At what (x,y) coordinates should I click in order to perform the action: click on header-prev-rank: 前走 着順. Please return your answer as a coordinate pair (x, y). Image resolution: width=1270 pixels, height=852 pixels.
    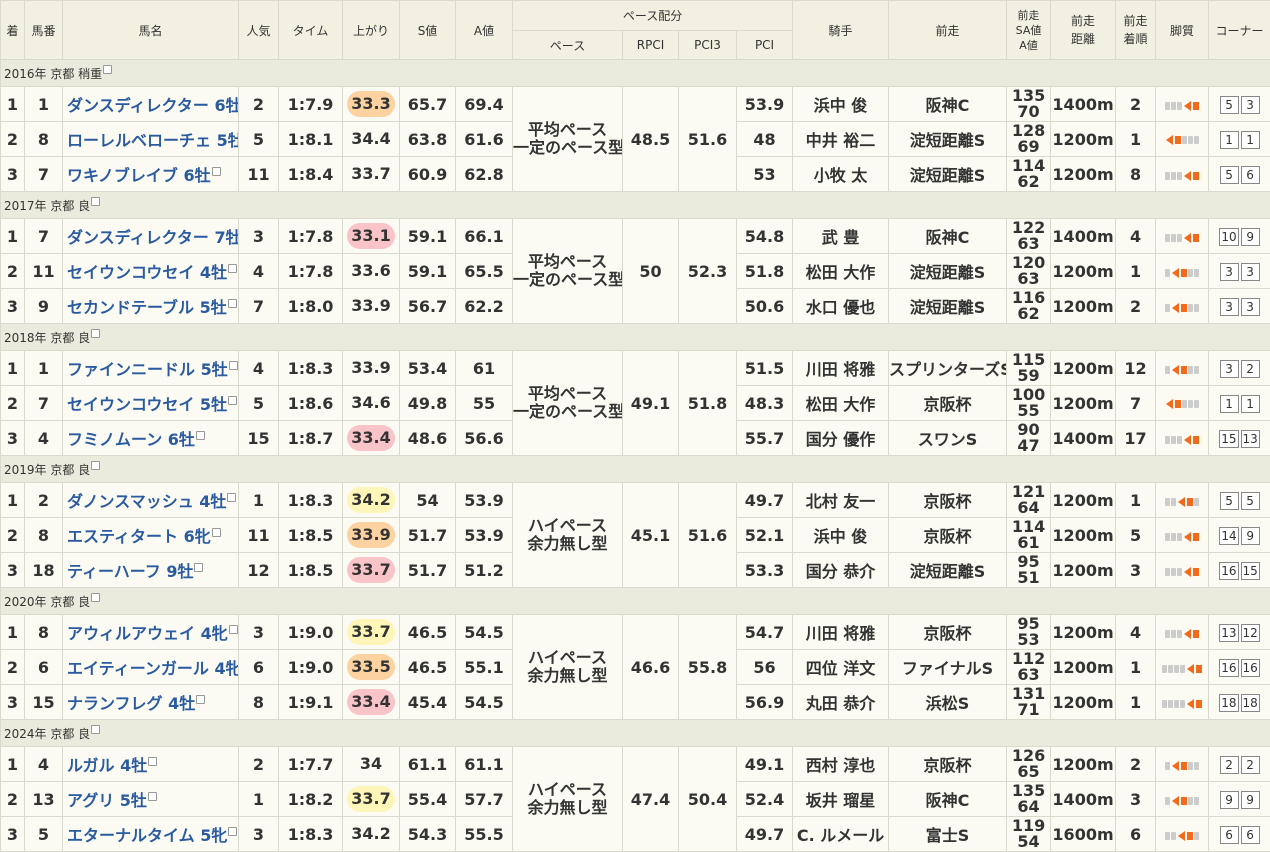
    Looking at the image, I should click on (1136, 30).